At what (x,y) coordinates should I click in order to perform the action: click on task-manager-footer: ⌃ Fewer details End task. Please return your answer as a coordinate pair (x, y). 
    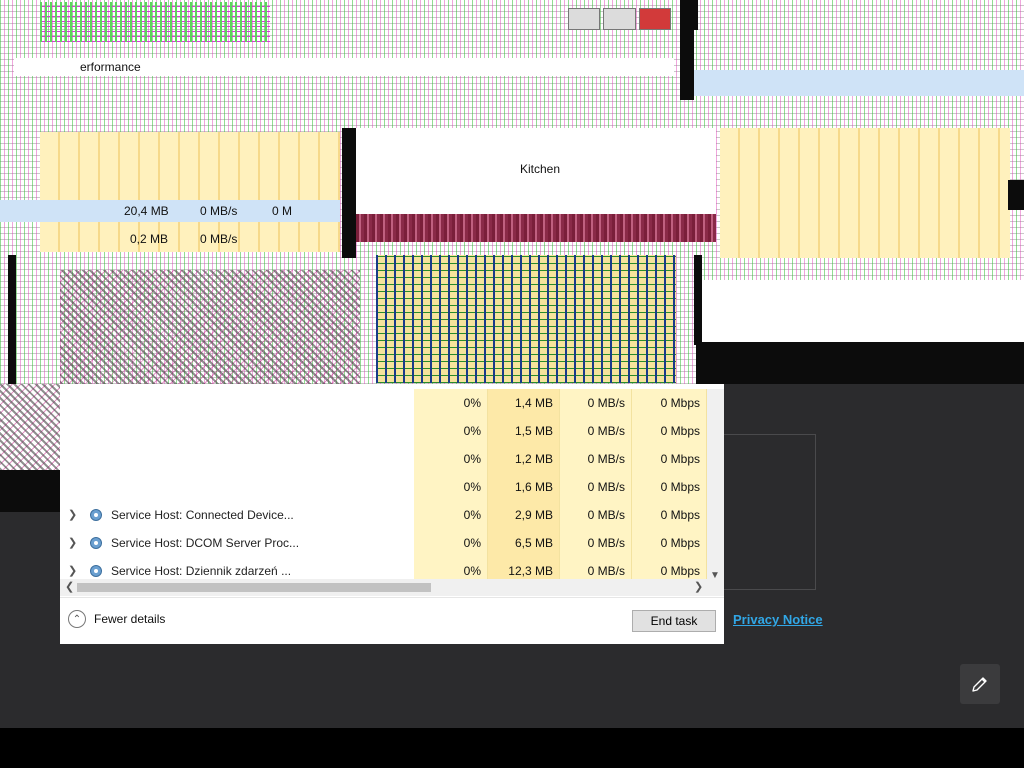
    Looking at the image, I should click on (392, 620).